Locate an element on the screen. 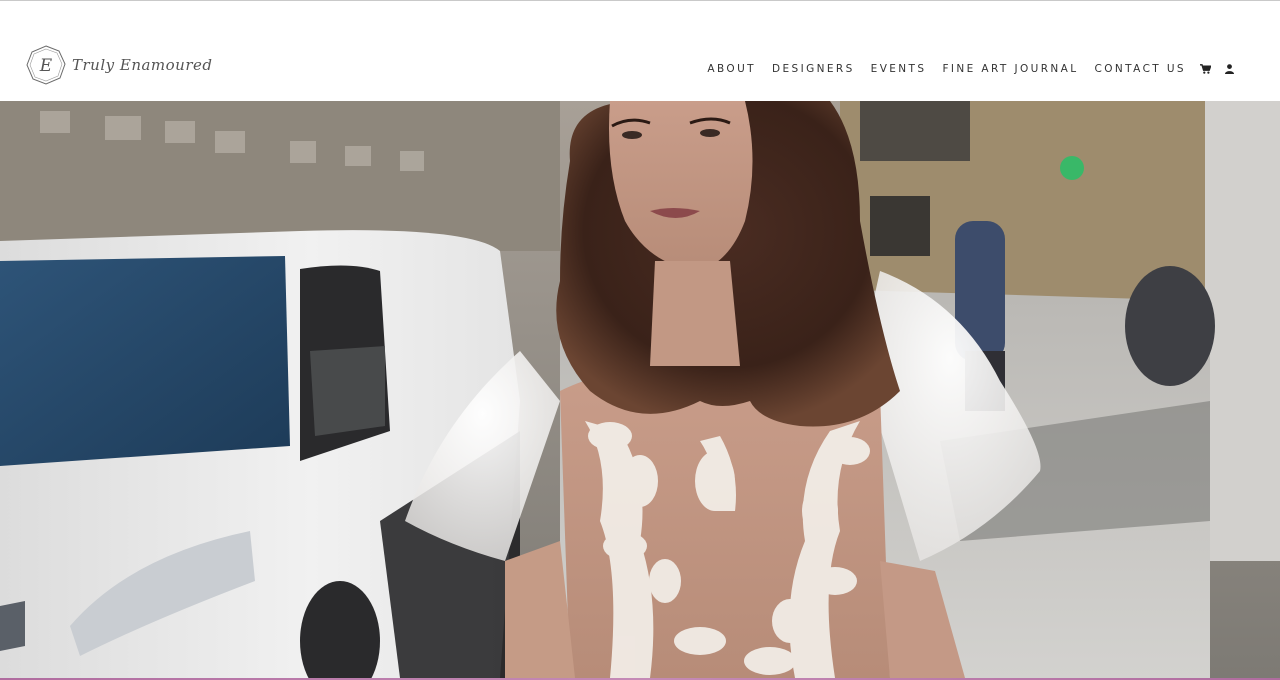 The height and width of the screenshot is (680, 1280). logo-monogram-icon: E is located at coordinates (46, 65).